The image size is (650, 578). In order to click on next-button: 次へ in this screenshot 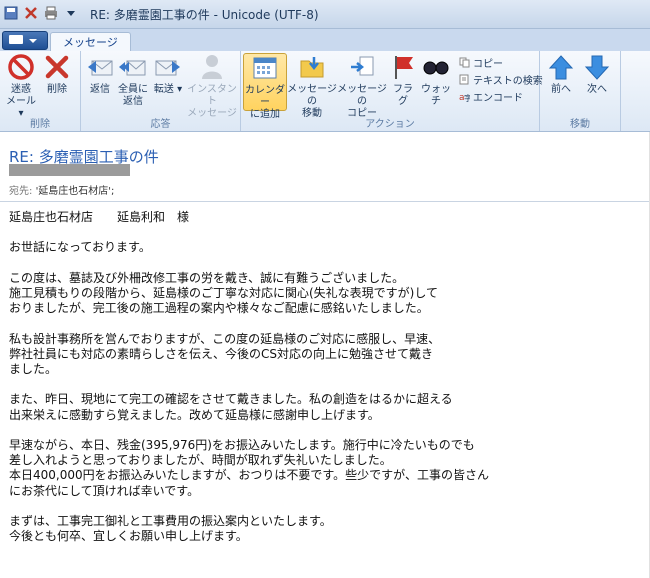, I will do `click(597, 74)`.